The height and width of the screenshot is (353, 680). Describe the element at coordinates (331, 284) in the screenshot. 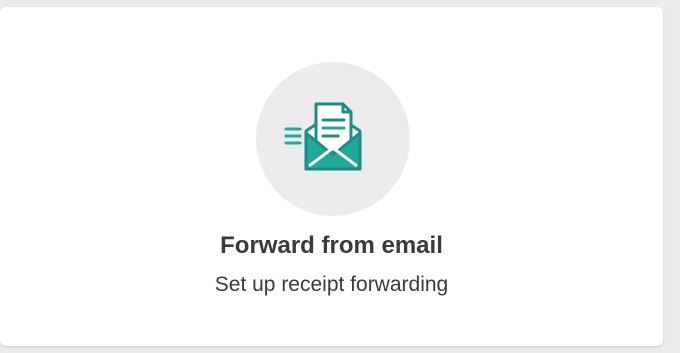

I see `card-subtitle: Set up receipt forwarding` at that location.